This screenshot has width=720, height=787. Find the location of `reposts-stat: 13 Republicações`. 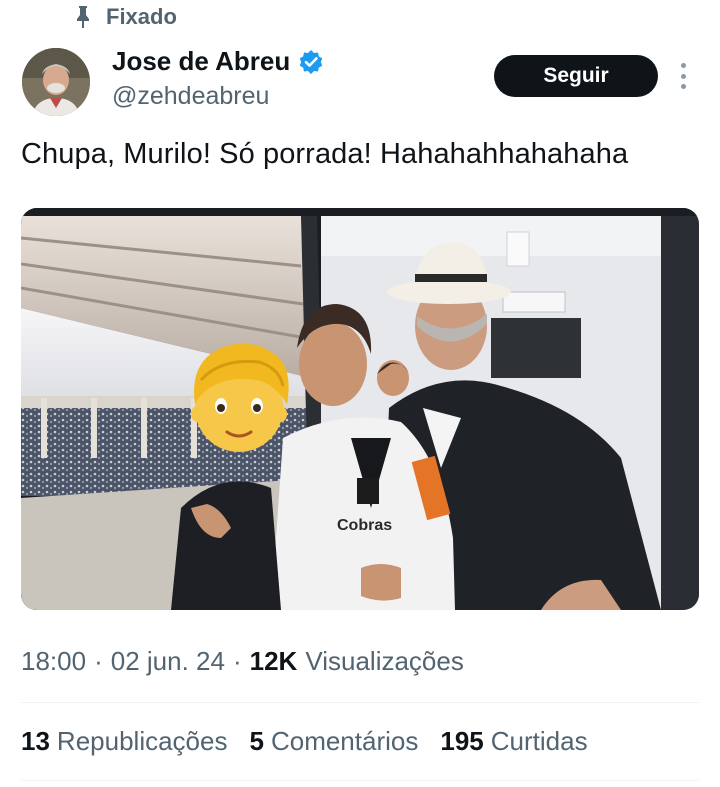

reposts-stat: 13 Republicações is located at coordinates (124, 741).